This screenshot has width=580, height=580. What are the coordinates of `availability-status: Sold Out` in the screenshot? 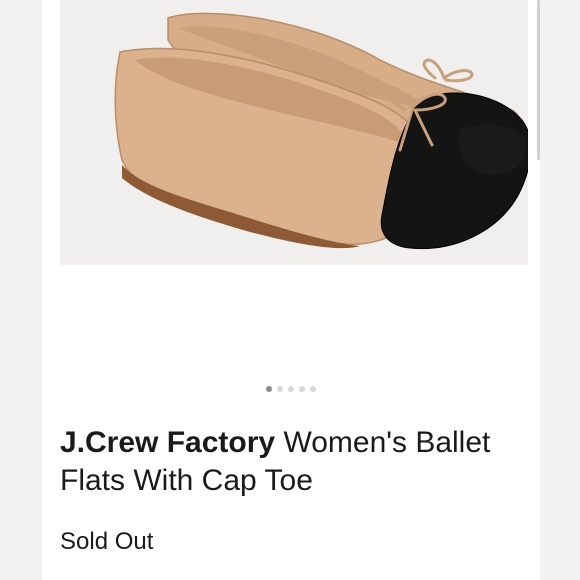 It's located at (107, 541).